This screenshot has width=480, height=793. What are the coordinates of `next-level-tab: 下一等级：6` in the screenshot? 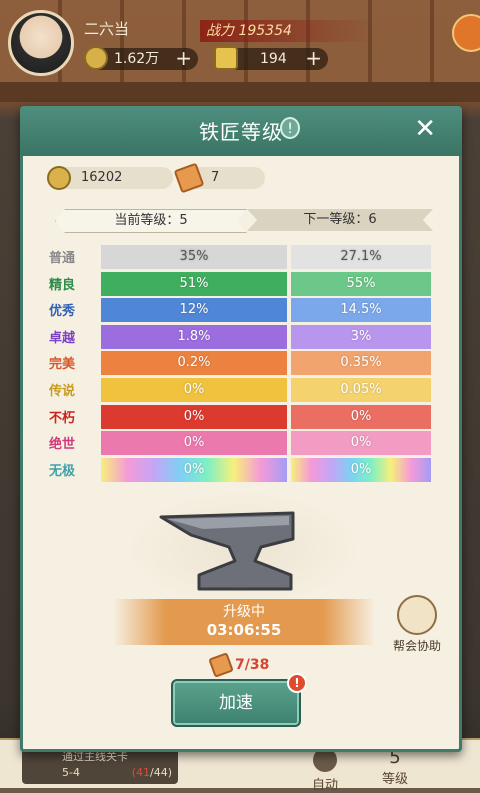 It's located at (340, 220).